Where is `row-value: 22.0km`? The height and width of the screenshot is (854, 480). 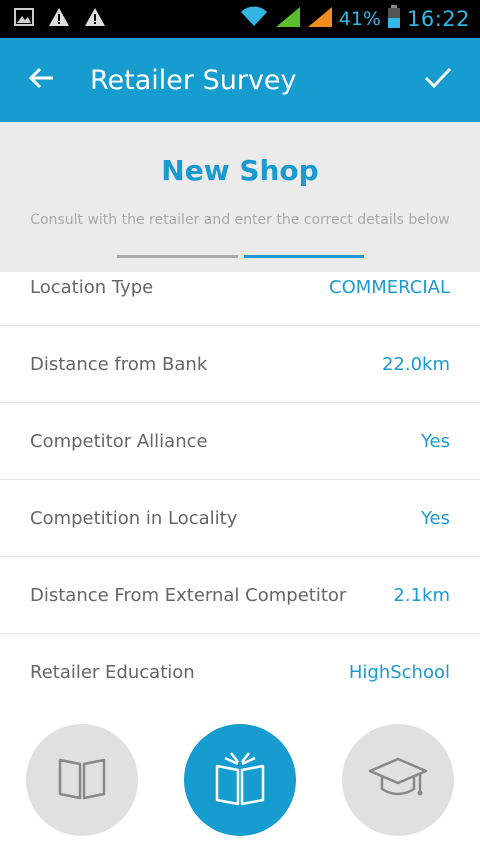 row-value: 22.0km is located at coordinates (415, 364).